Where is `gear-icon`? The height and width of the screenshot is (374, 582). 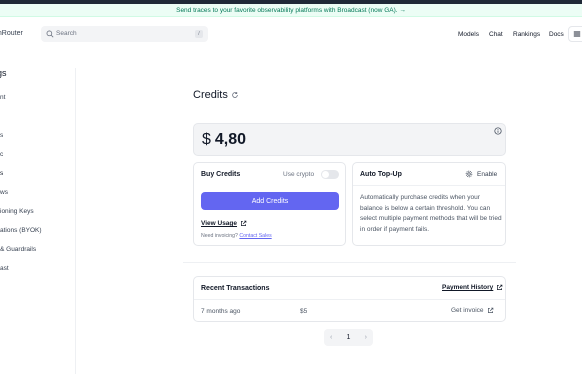 gear-icon is located at coordinates (469, 174).